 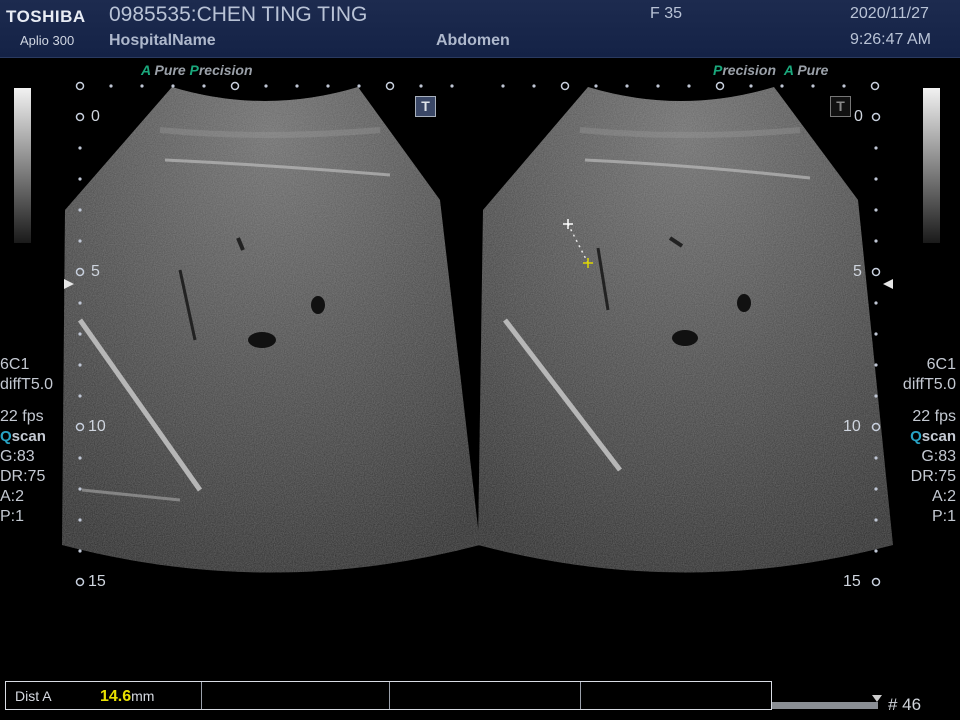 What do you see at coordinates (852, 581) in the screenshot?
I see `depth-label-right-15: 15` at bounding box center [852, 581].